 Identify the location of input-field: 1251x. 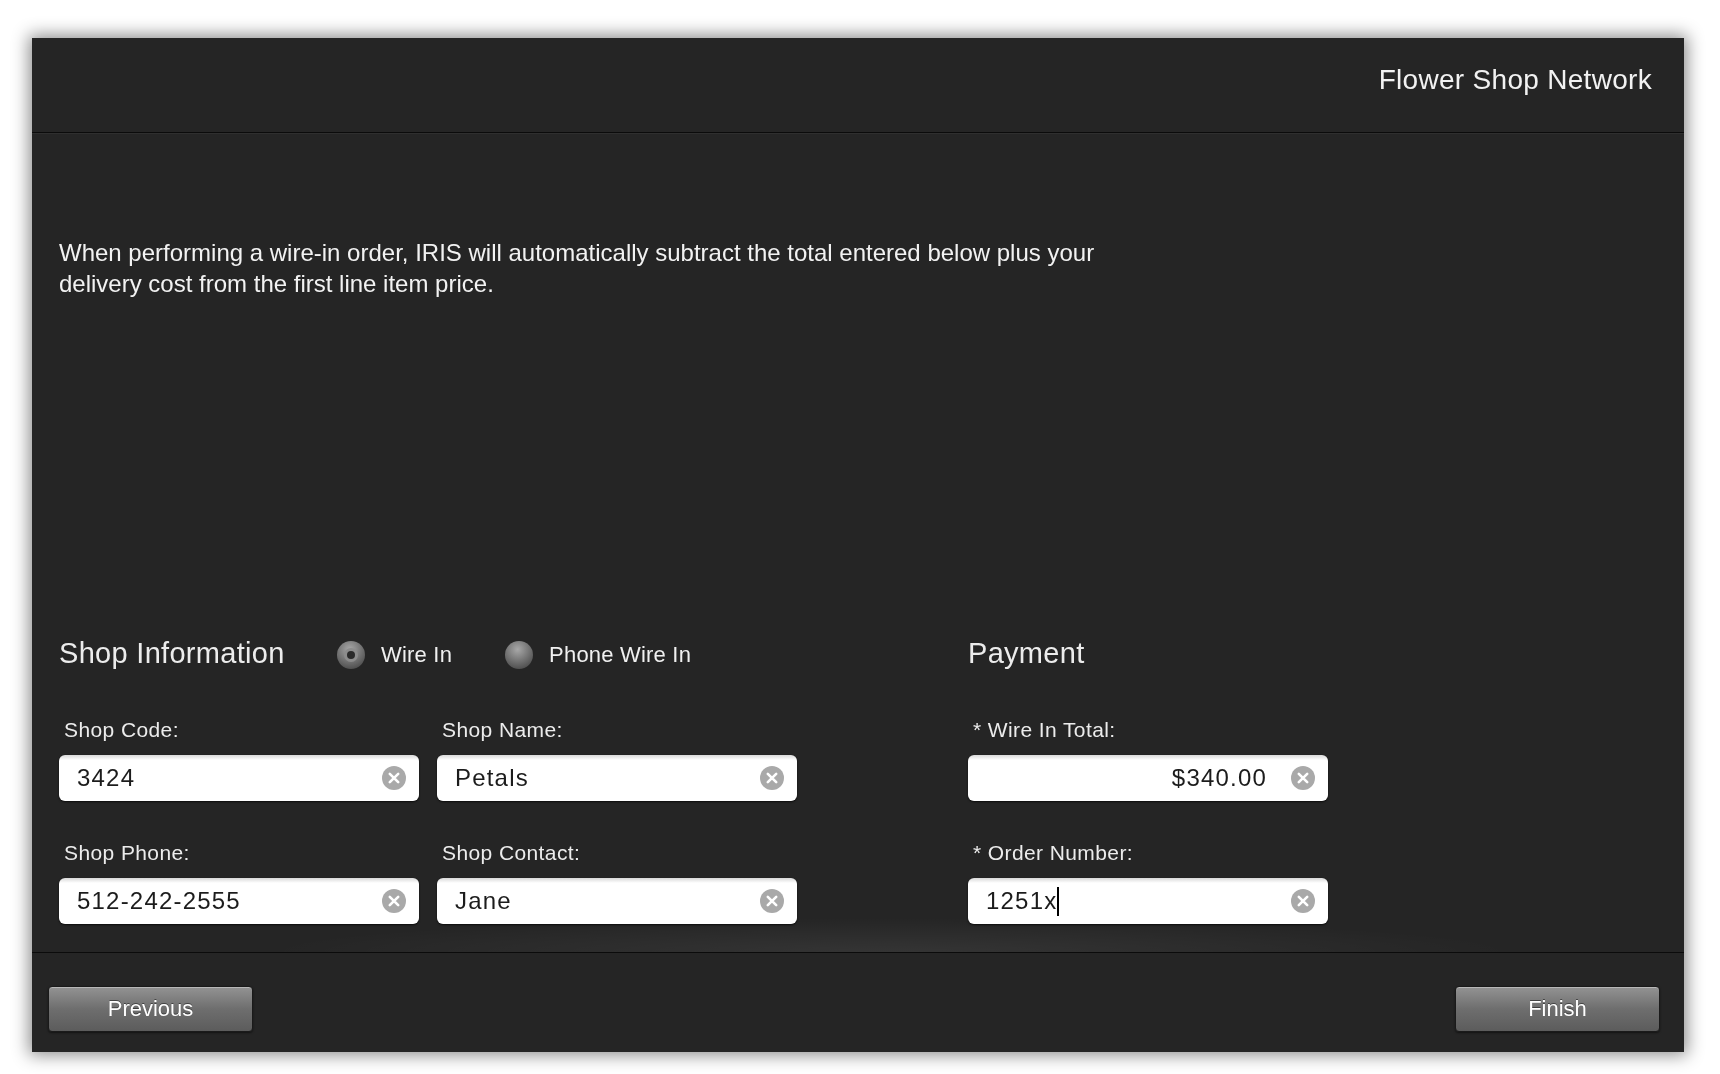
(1148, 901).